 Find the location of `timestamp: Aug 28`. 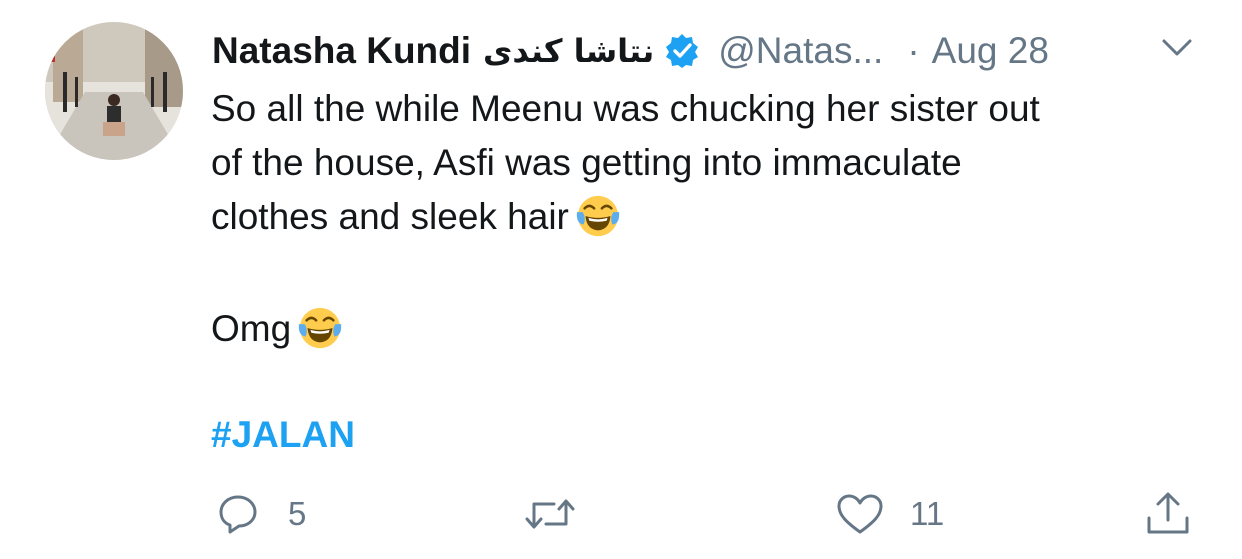

timestamp: Aug 28 is located at coordinates (990, 51).